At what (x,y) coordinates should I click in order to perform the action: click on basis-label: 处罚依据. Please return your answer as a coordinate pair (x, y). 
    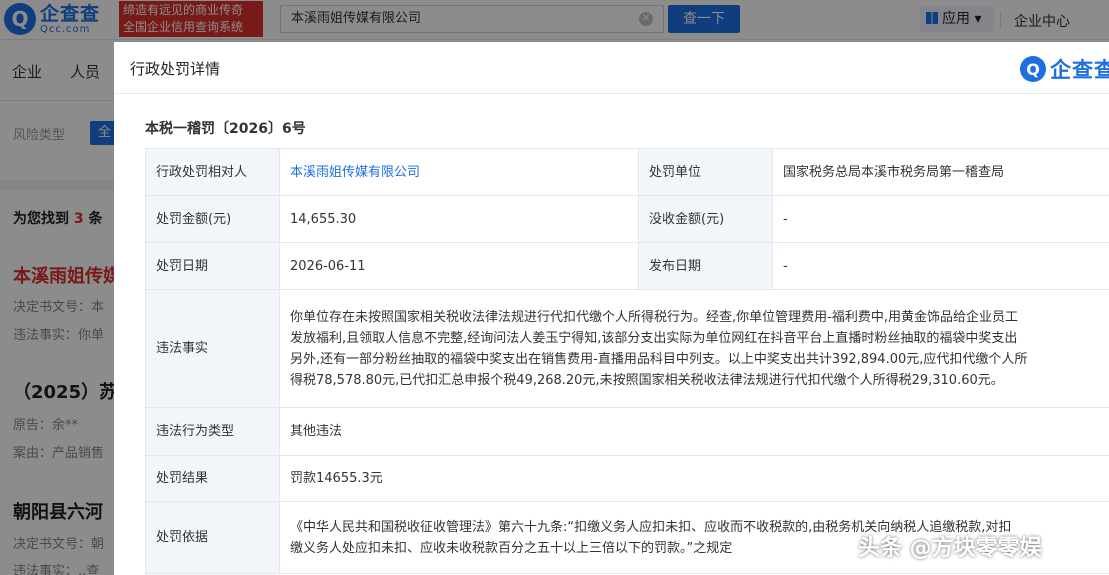
    Looking at the image, I should click on (212, 537).